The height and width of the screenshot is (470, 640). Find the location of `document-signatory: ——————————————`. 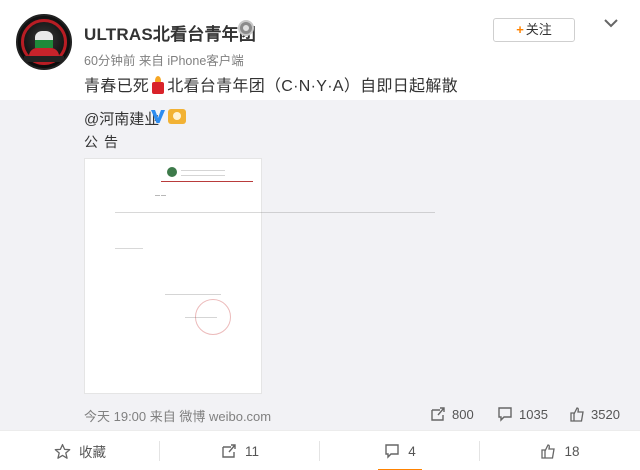

document-signatory: —————————————— is located at coordinates (193, 293).